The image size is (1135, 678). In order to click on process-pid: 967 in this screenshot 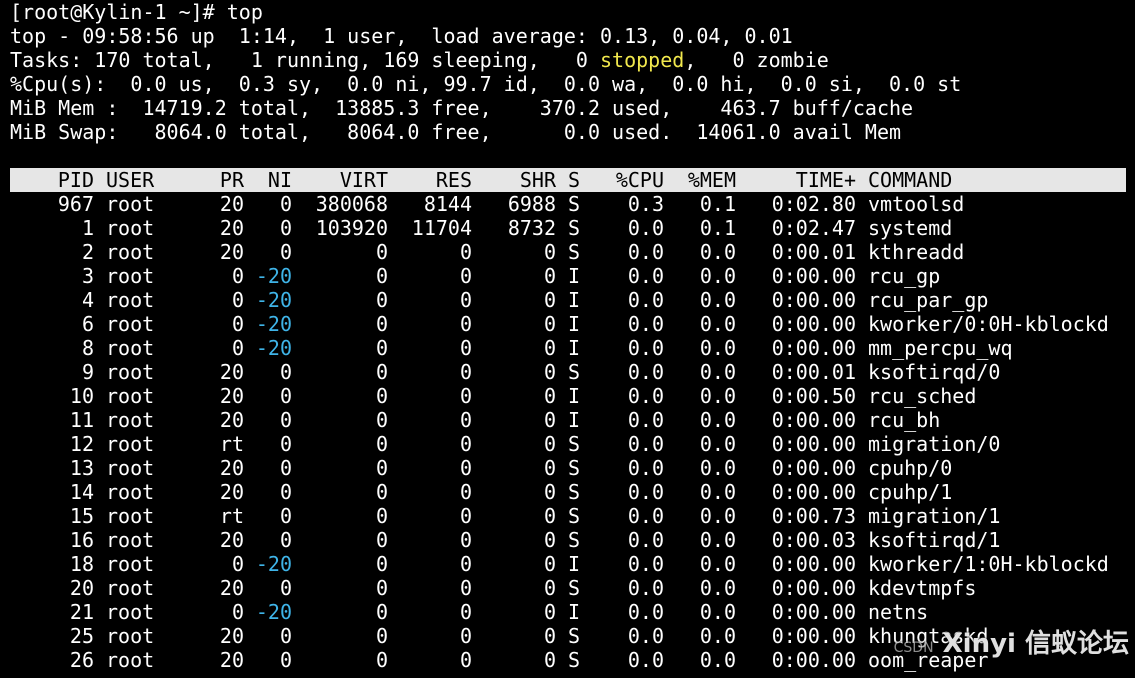, I will do `click(75, 204)`.